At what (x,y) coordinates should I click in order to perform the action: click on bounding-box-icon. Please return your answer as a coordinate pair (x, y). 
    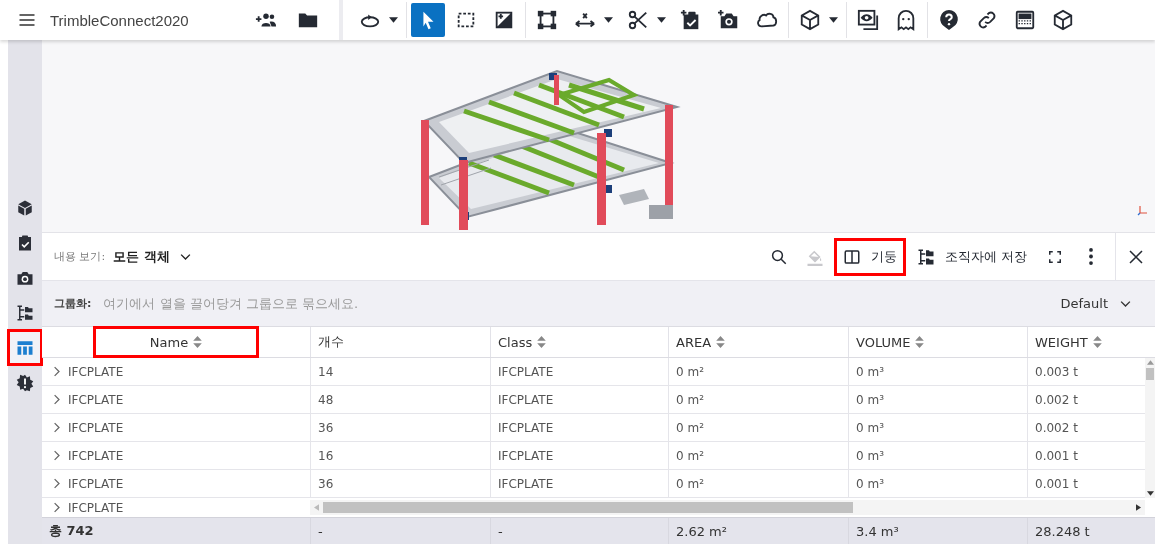
    Looking at the image, I should click on (547, 20).